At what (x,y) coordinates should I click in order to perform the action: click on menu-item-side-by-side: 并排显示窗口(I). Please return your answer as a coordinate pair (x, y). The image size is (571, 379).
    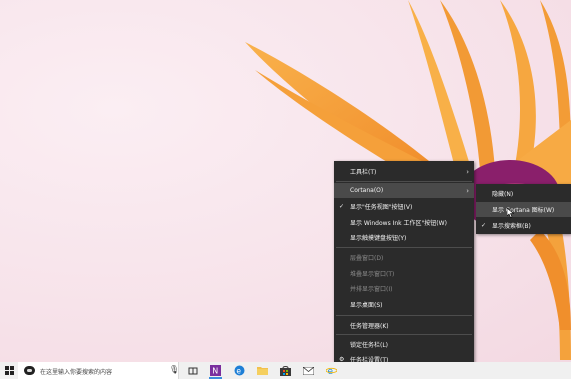
    Looking at the image, I should click on (404, 288).